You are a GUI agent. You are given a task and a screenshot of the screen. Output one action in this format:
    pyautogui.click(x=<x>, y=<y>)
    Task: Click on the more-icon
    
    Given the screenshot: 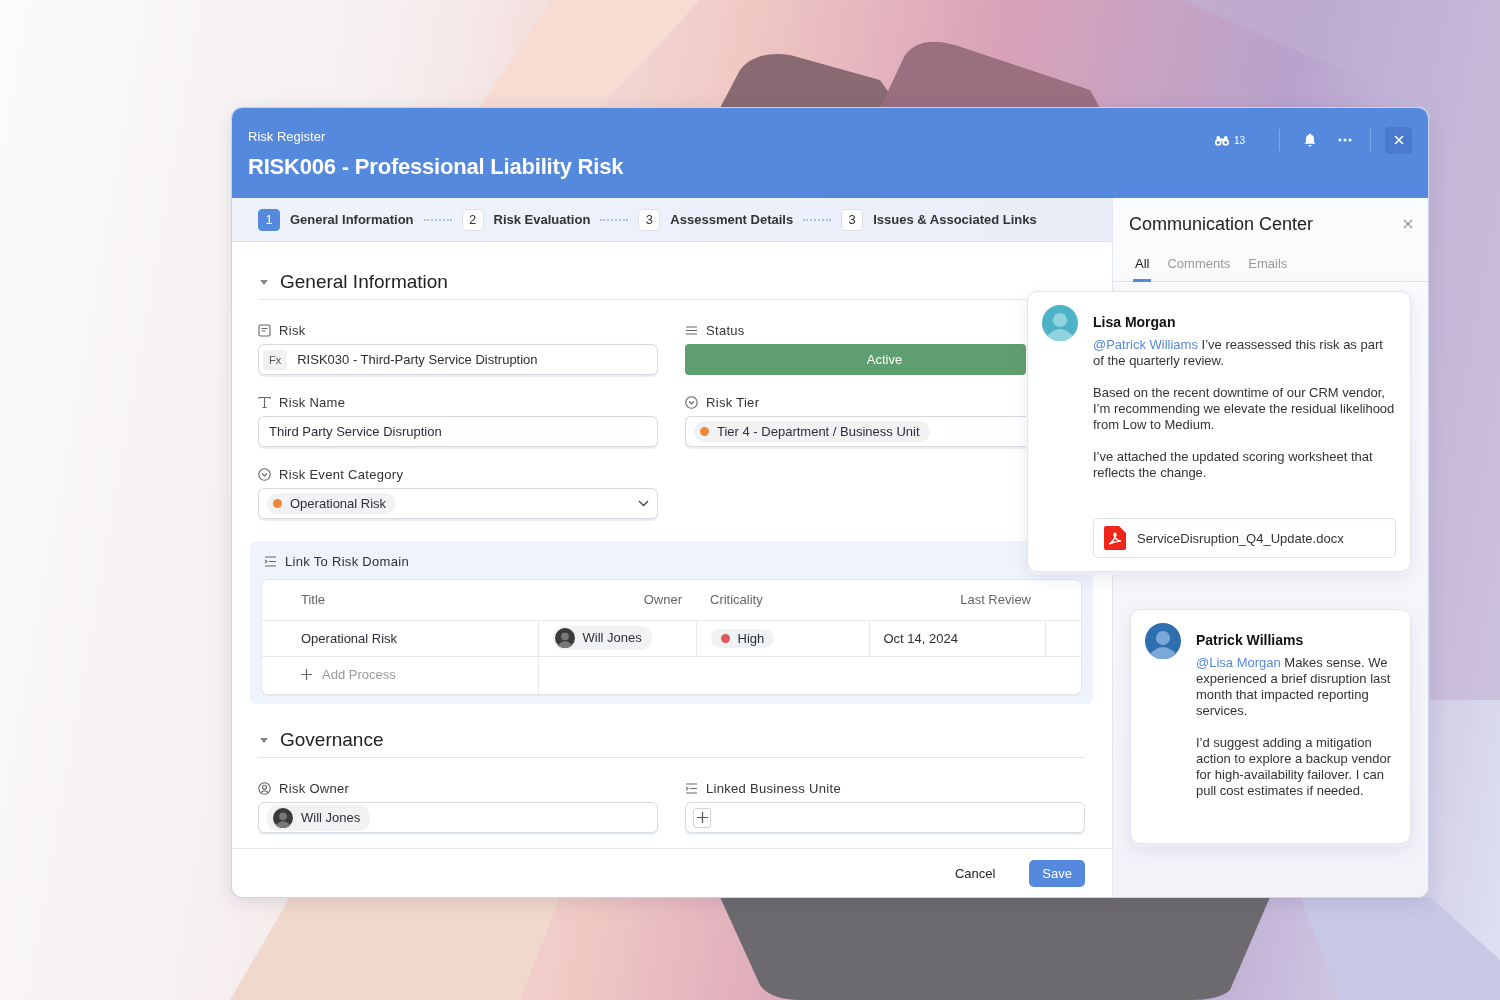 What is the action you would take?
    pyautogui.click(x=1345, y=140)
    